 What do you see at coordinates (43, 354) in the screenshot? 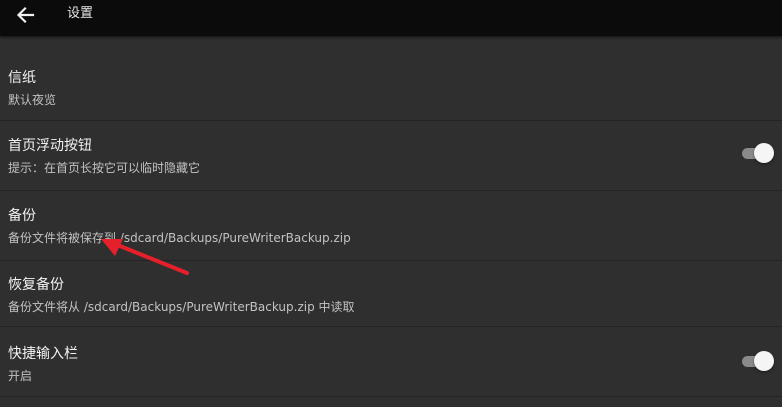
I see `setting-title: 快捷输入栏` at bounding box center [43, 354].